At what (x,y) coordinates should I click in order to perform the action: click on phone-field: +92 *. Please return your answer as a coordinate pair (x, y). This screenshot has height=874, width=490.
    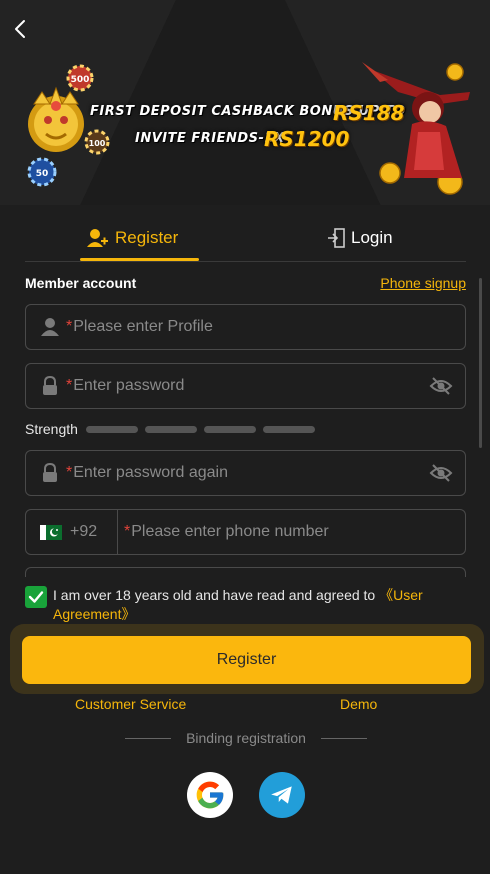
    Looking at the image, I should click on (245, 532).